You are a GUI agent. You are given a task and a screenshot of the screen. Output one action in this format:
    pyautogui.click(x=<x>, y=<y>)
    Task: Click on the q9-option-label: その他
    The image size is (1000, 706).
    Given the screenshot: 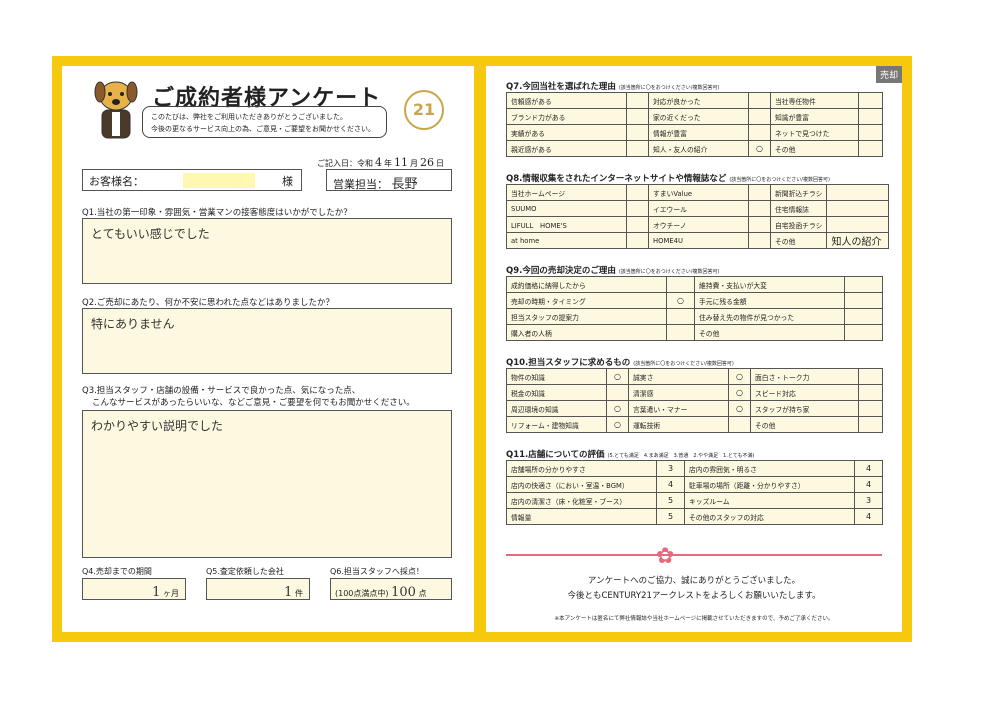 What is the action you would take?
    pyautogui.click(x=769, y=332)
    